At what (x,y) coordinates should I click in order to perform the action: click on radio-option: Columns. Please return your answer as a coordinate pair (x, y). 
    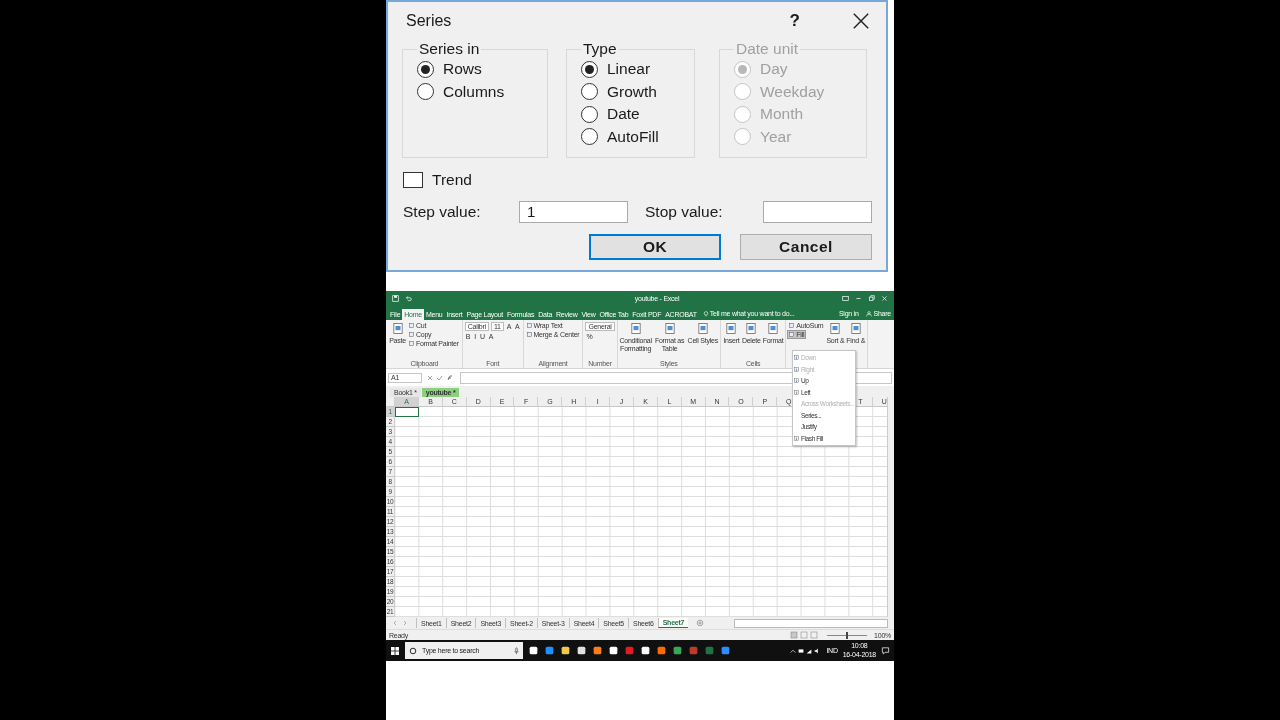
    Looking at the image, I should click on (478, 91).